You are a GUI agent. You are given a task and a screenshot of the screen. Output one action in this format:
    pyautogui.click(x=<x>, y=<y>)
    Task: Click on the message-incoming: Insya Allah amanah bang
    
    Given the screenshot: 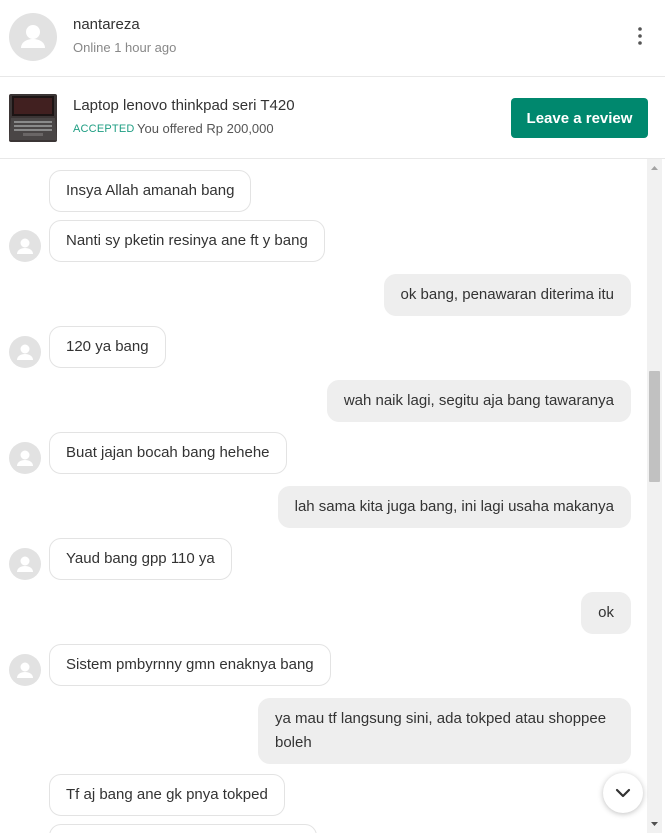 What is the action you would take?
    pyautogui.click(x=150, y=191)
    